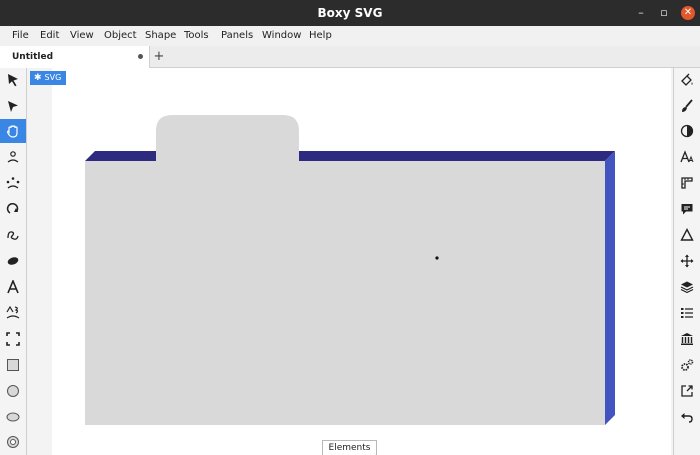 This screenshot has height=455, width=700. What do you see at coordinates (75, 57) in the screenshot?
I see `tab-untitled: Untitled` at bounding box center [75, 57].